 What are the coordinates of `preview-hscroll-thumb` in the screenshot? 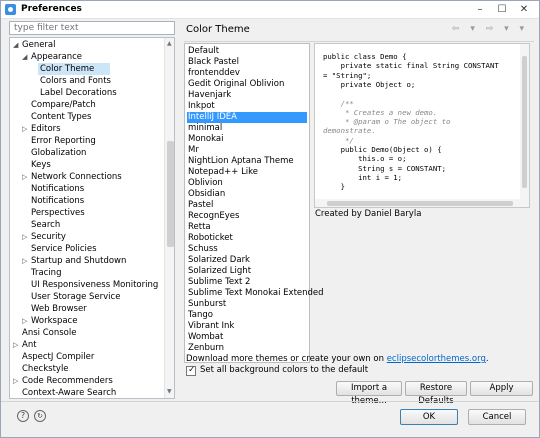 It's located at (420, 203).